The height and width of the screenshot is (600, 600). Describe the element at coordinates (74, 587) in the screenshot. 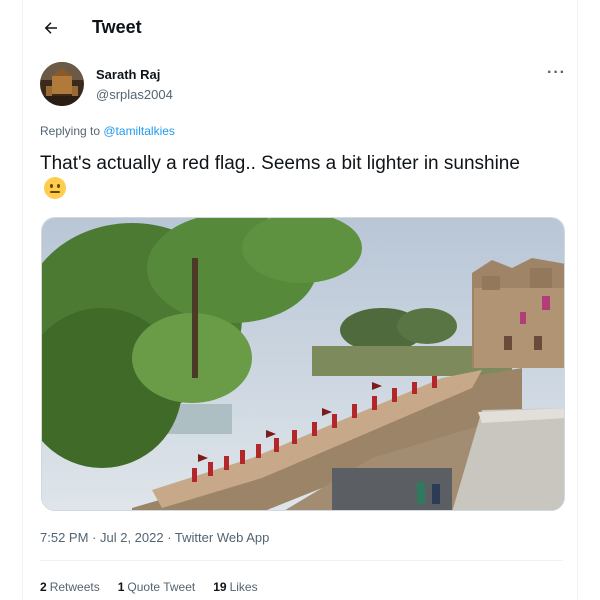

I see `retweets-label: Retweets` at that location.